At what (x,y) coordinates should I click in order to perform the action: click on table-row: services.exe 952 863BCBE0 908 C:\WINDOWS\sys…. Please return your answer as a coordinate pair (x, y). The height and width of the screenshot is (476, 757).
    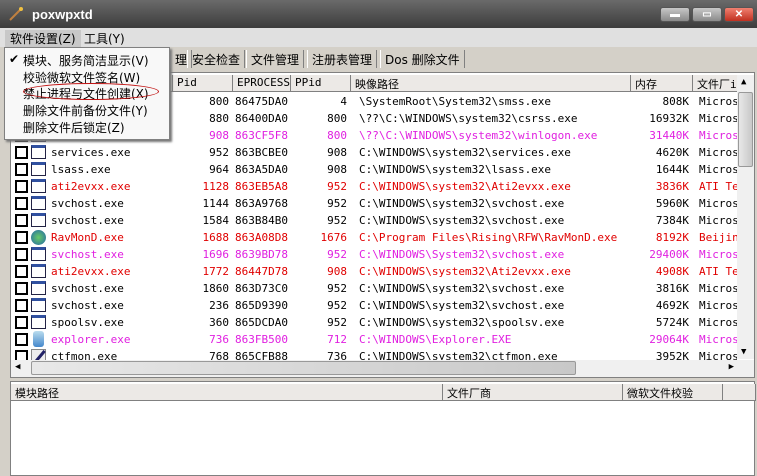
    Looking at the image, I should click on (374, 152).